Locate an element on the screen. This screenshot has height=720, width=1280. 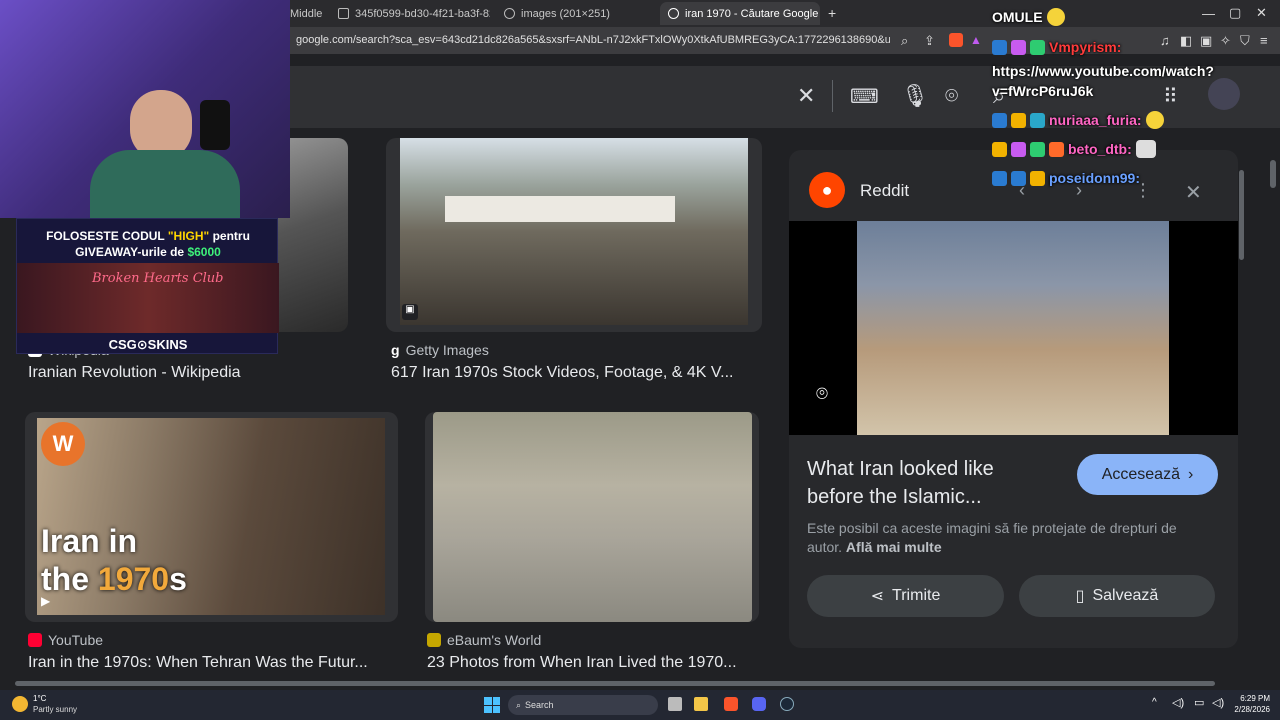
divider is located at coordinates (832, 96).